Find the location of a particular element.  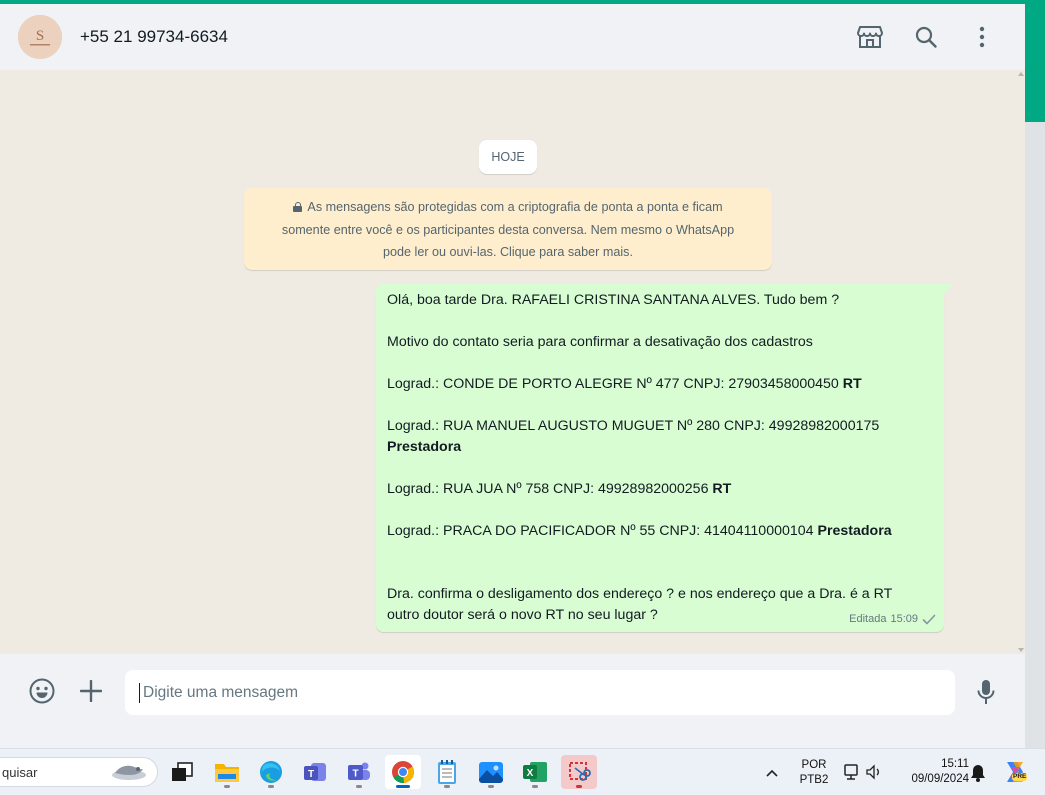

window-bottom-margin is located at coordinates (512, 737).